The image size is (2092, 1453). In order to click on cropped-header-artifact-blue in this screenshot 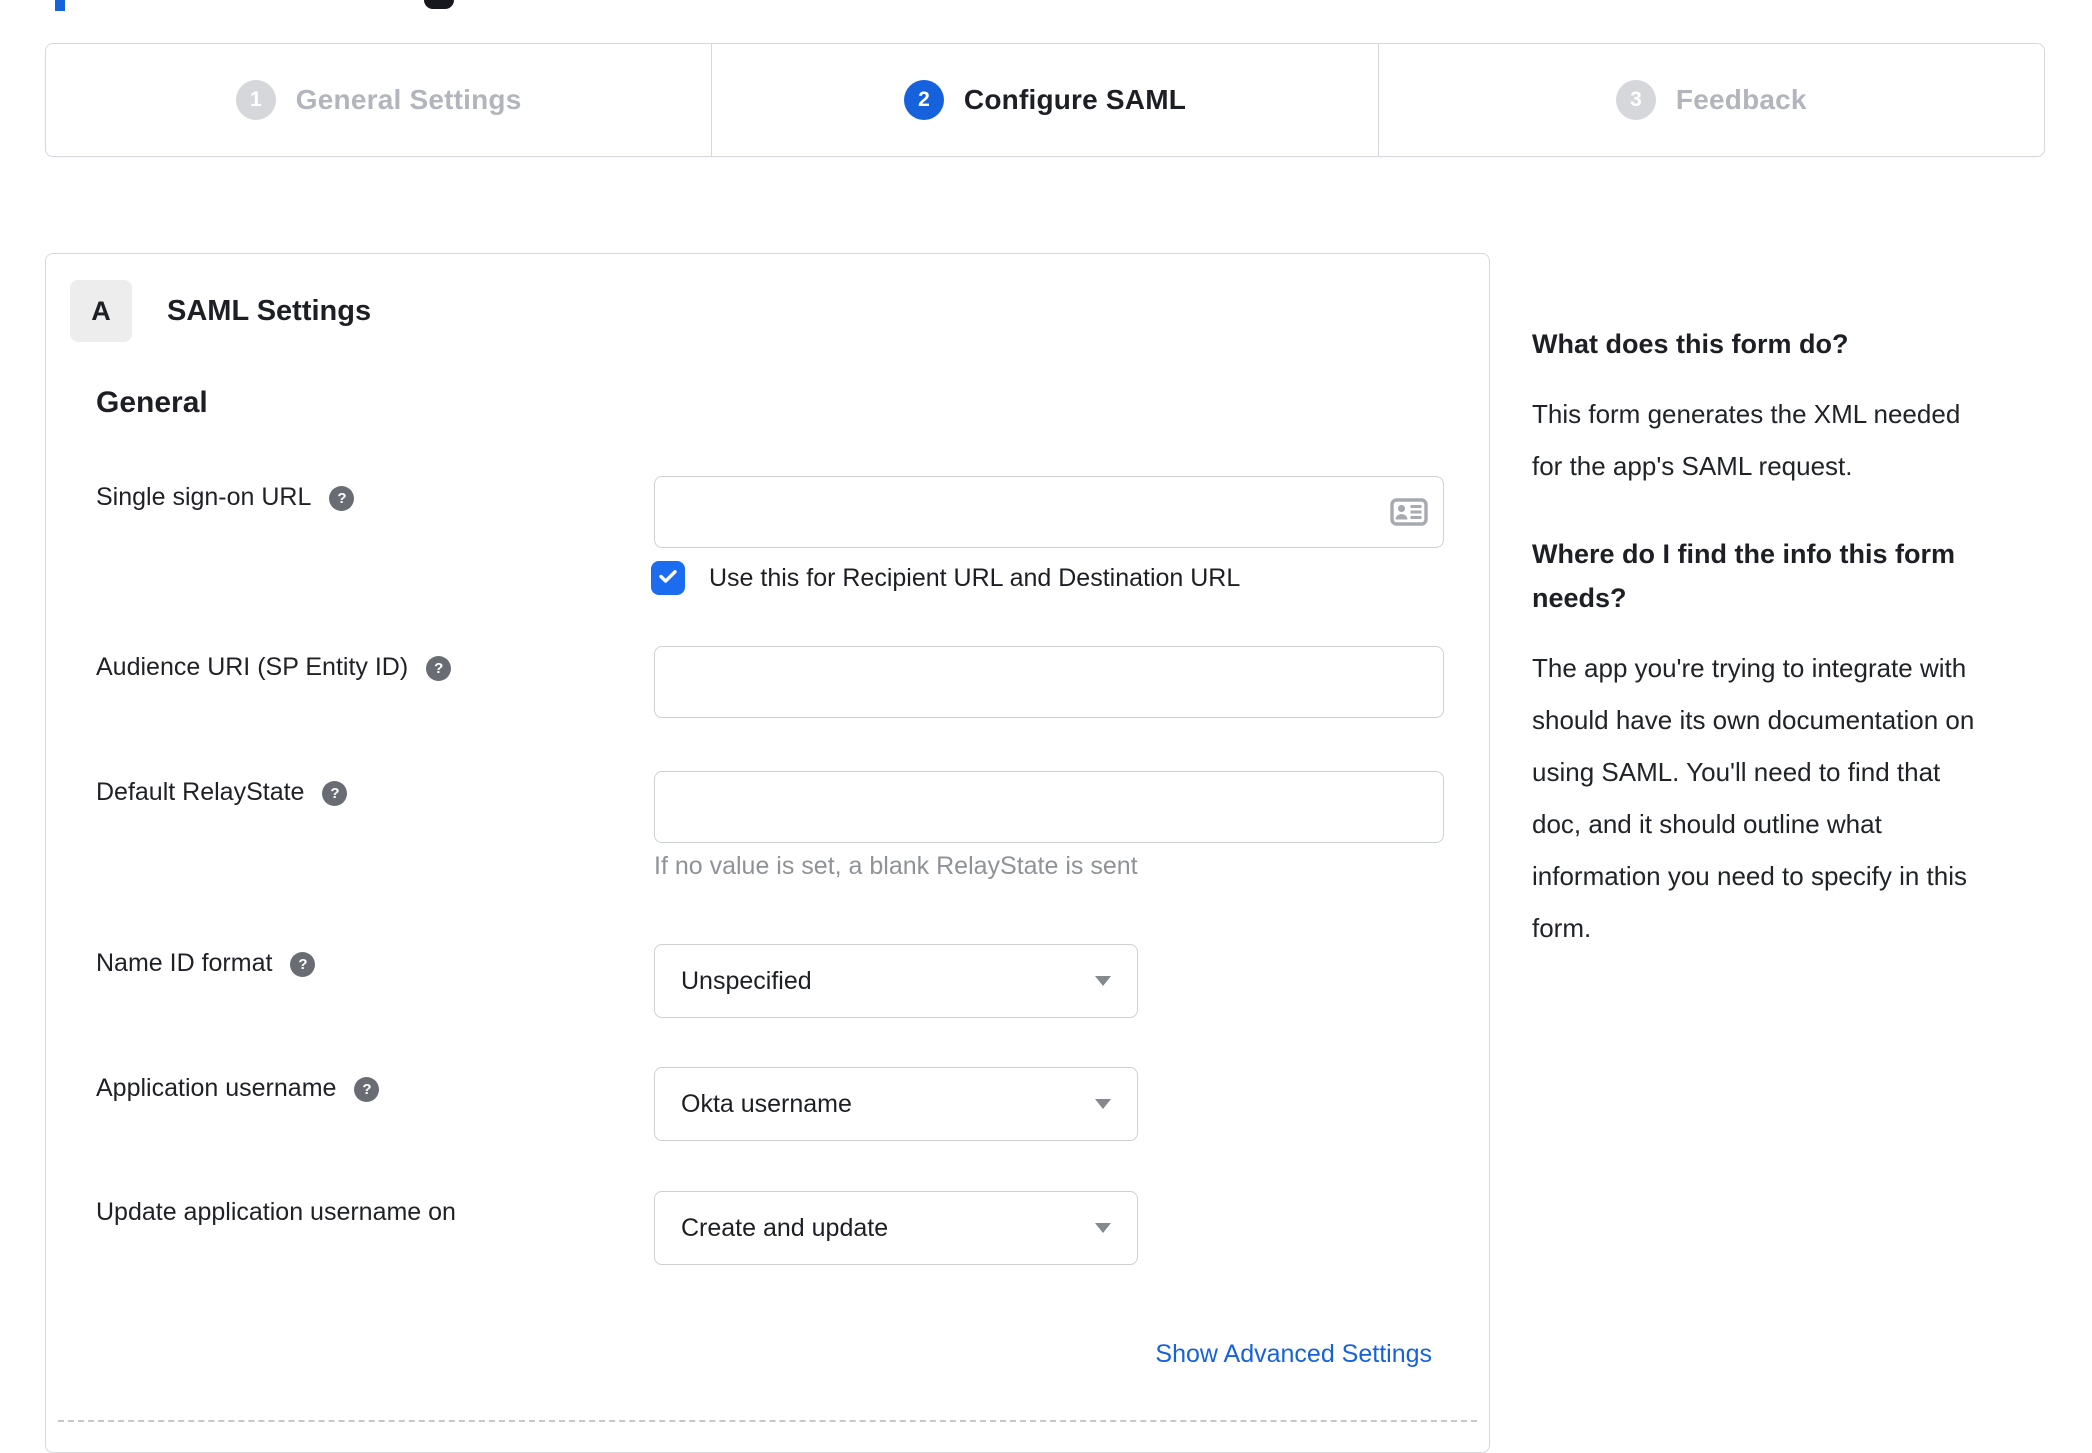, I will do `click(60, 5)`.